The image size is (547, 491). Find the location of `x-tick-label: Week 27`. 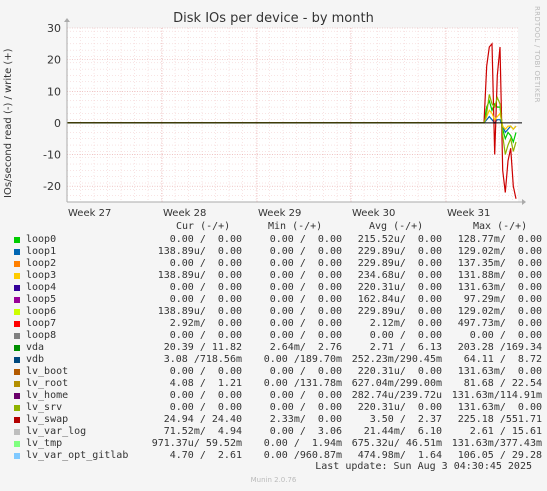

x-tick-label: Week 27 is located at coordinates (89, 213).